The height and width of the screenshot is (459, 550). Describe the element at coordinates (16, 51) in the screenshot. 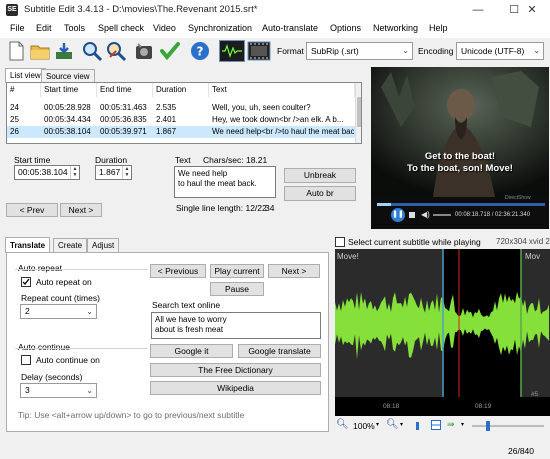

I see `new-file-icon` at that location.